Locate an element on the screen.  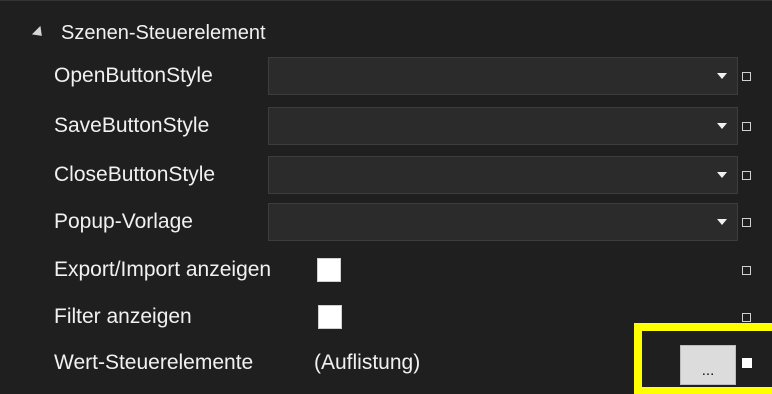
section-title: Szenen-Steuerelement is located at coordinates (163, 32).